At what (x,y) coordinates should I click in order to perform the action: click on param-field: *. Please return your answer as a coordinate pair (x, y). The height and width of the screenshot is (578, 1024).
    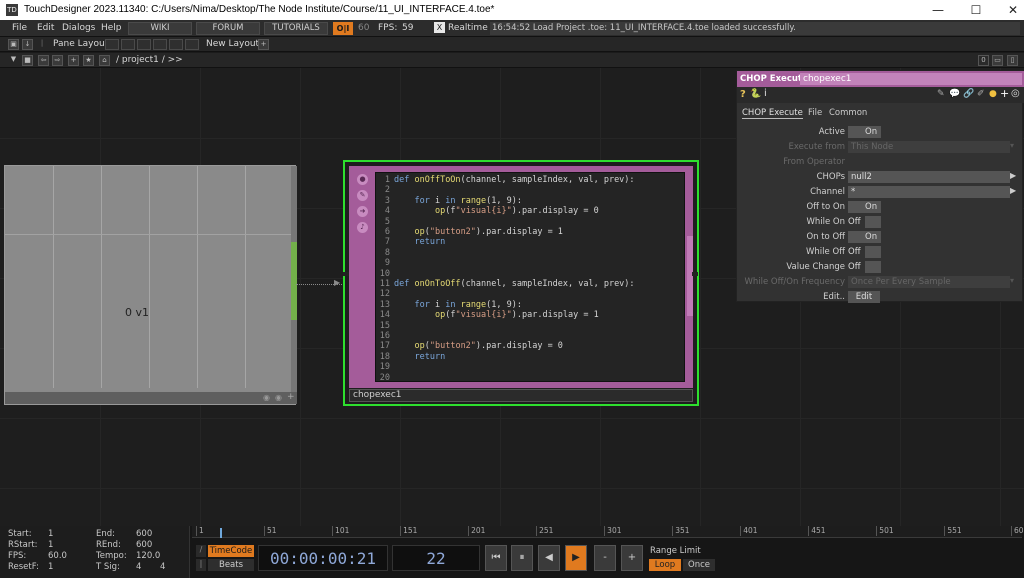
    Looking at the image, I should click on (929, 192).